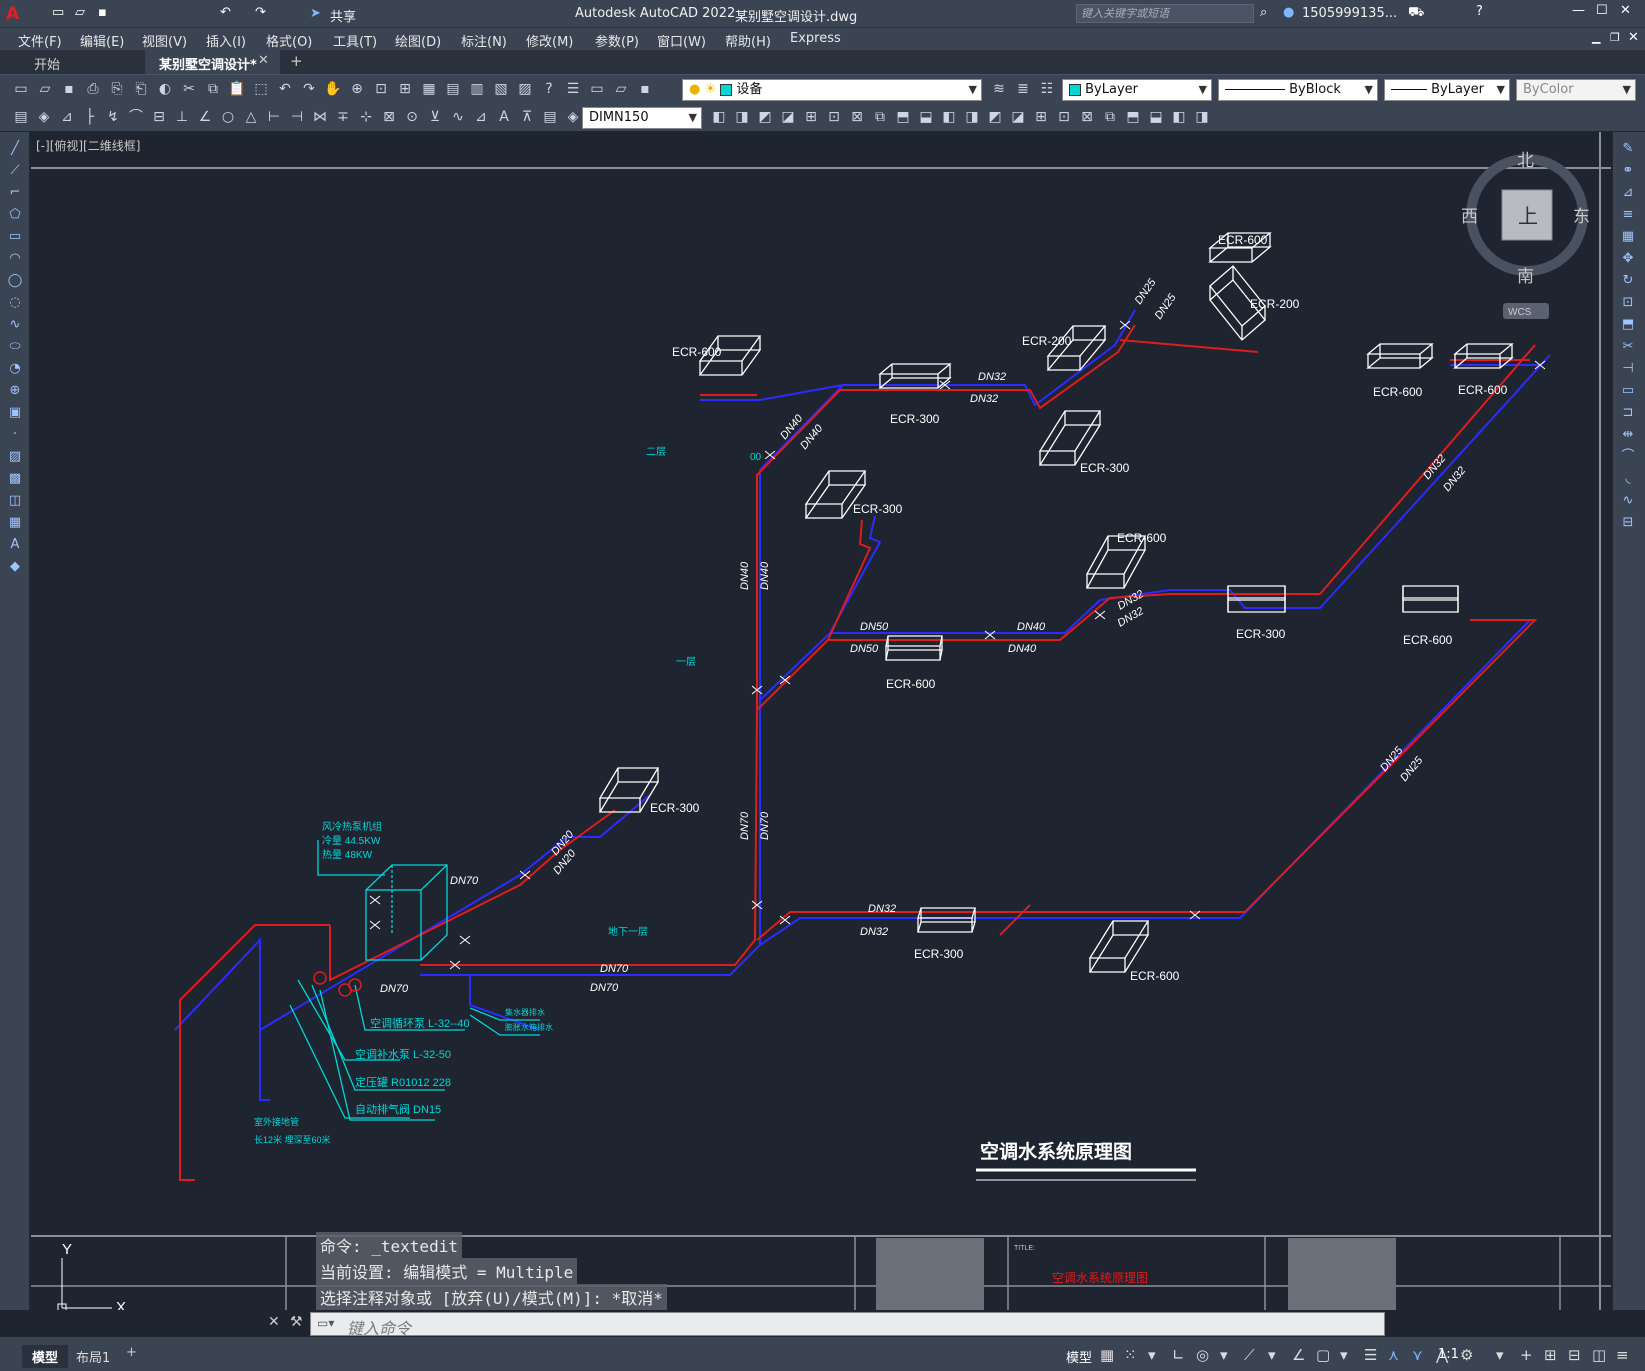 The width and height of the screenshot is (1645, 1371). What do you see at coordinates (343, 117) in the screenshot?
I see `toolbar2-14-icon: ∓` at bounding box center [343, 117].